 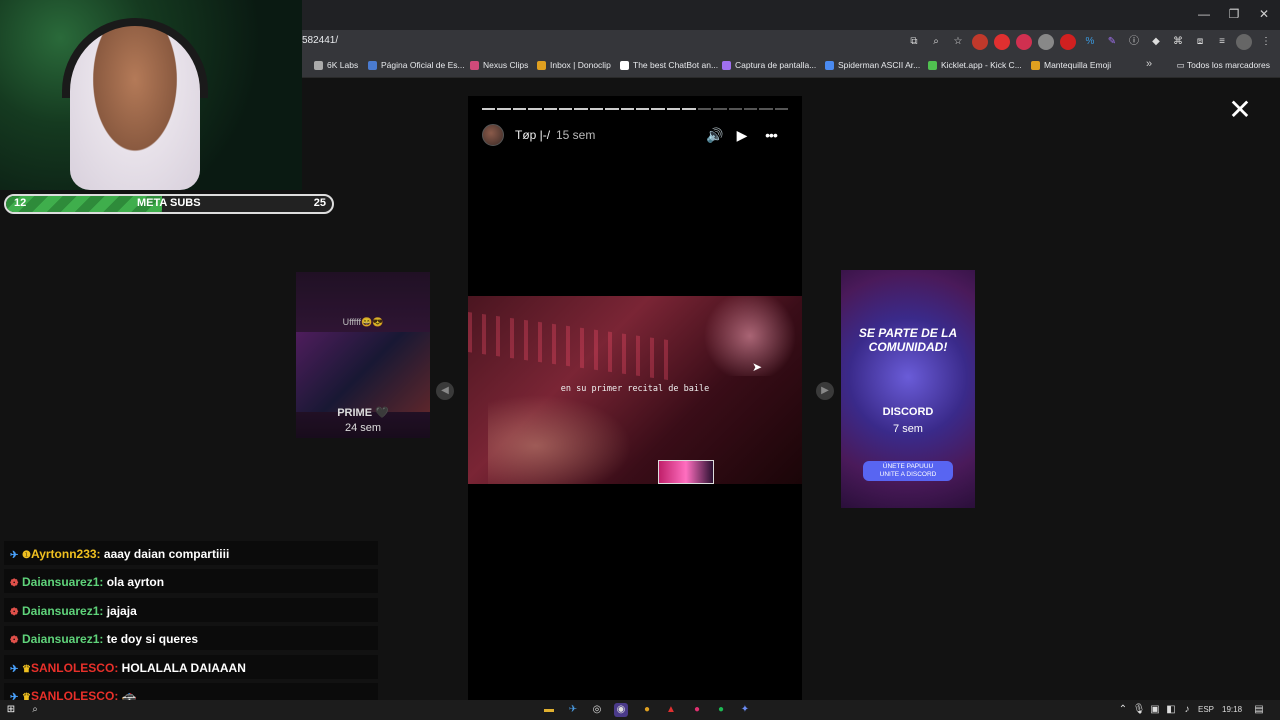 I want to click on close-stories-button: ✕, so click(x=1240, y=110).